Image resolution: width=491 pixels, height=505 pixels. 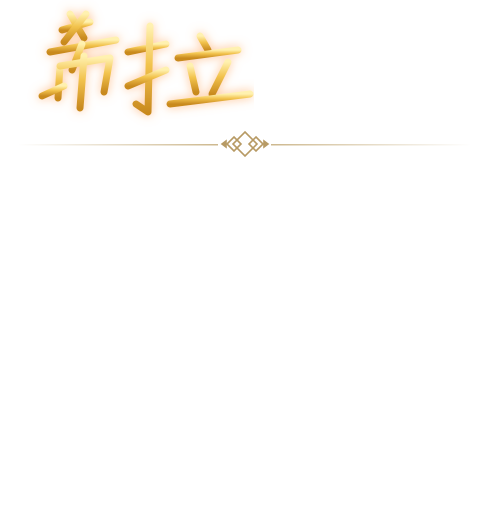 I want to click on character-name-title: 希拉, so click(x=139, y=70).